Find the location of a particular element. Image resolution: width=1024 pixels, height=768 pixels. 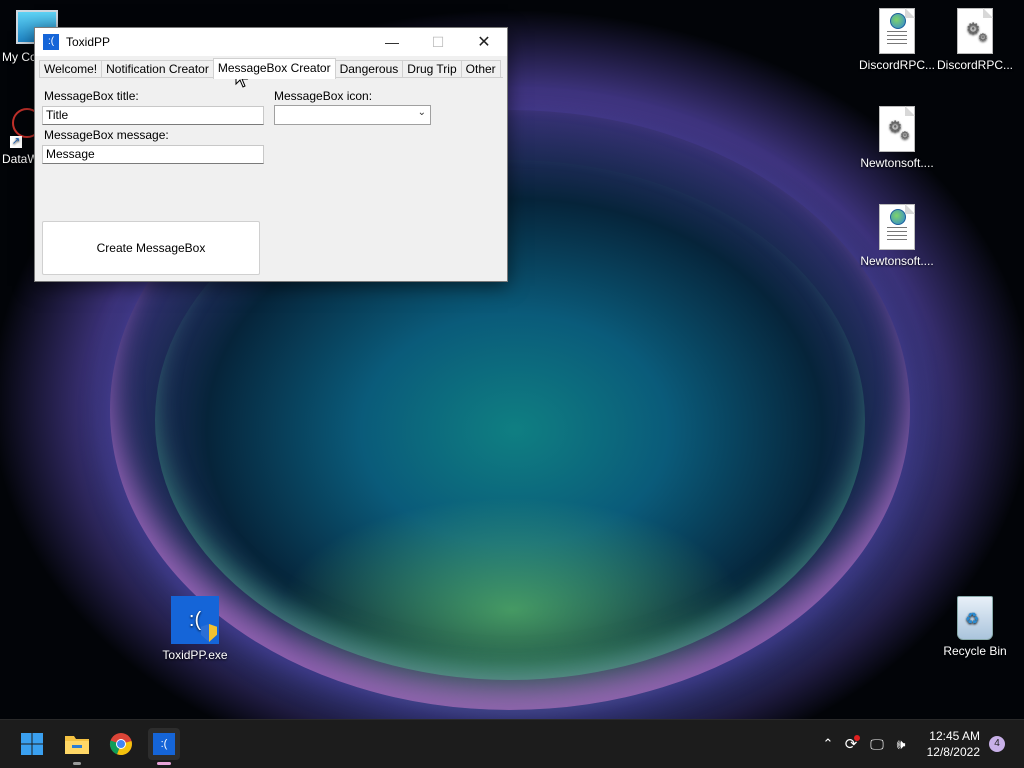

chrome-icon is located at coordinates (121, 744).